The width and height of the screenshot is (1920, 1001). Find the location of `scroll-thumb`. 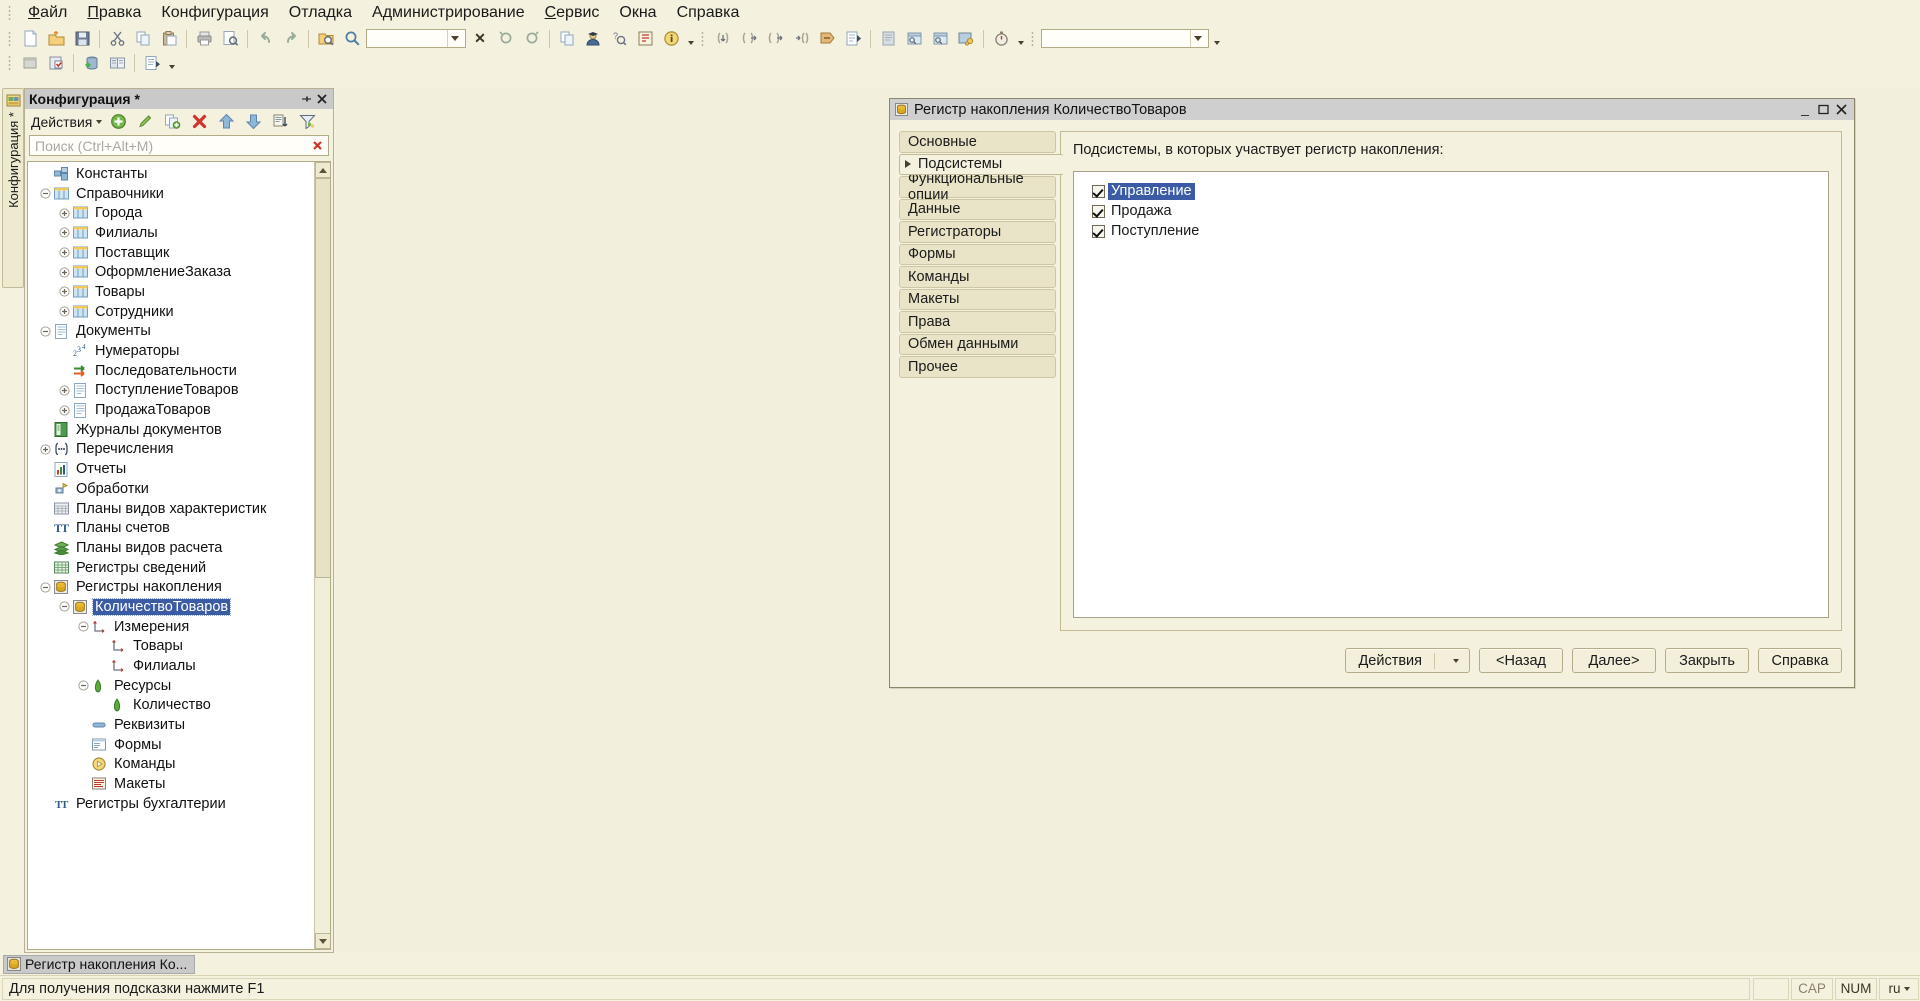

scroll-thumb is located at coordinates (322, 378).